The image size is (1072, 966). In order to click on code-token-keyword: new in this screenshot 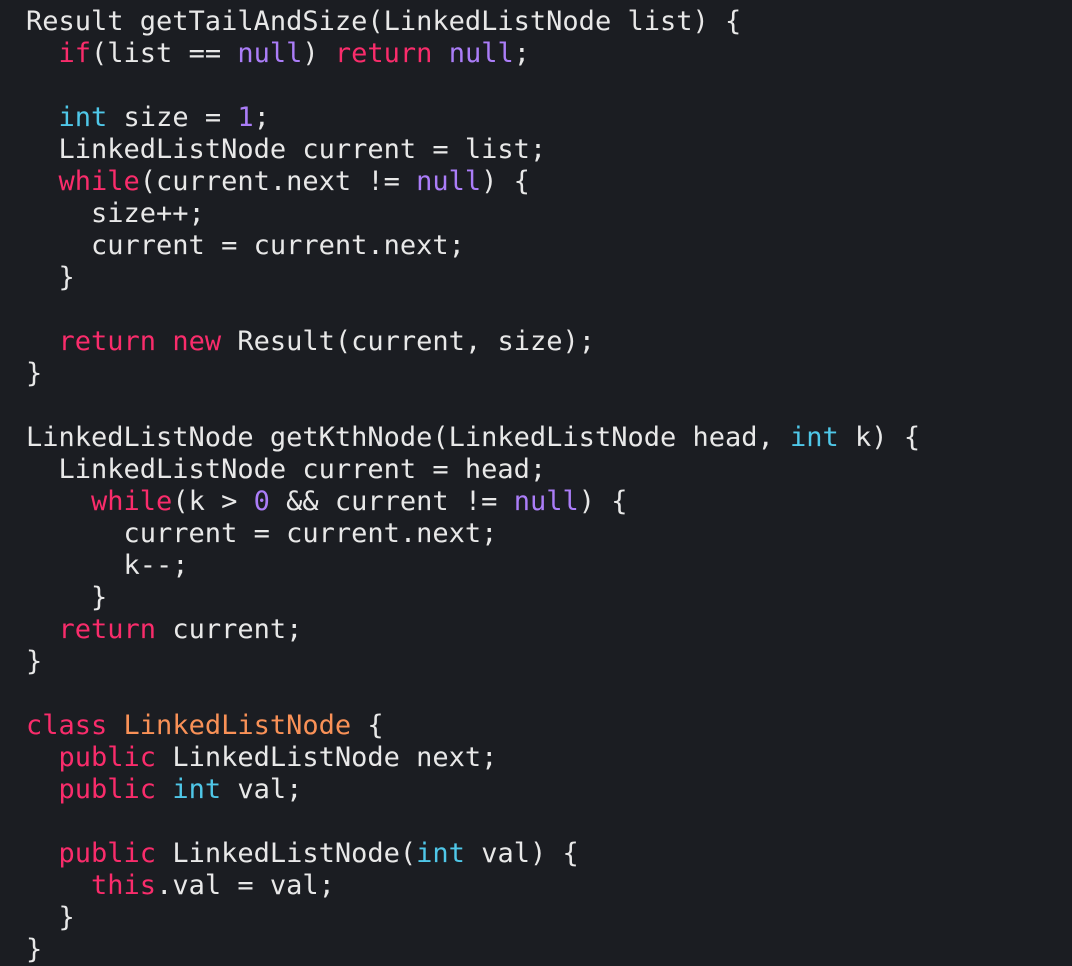, I will do `click(197, 341)`.